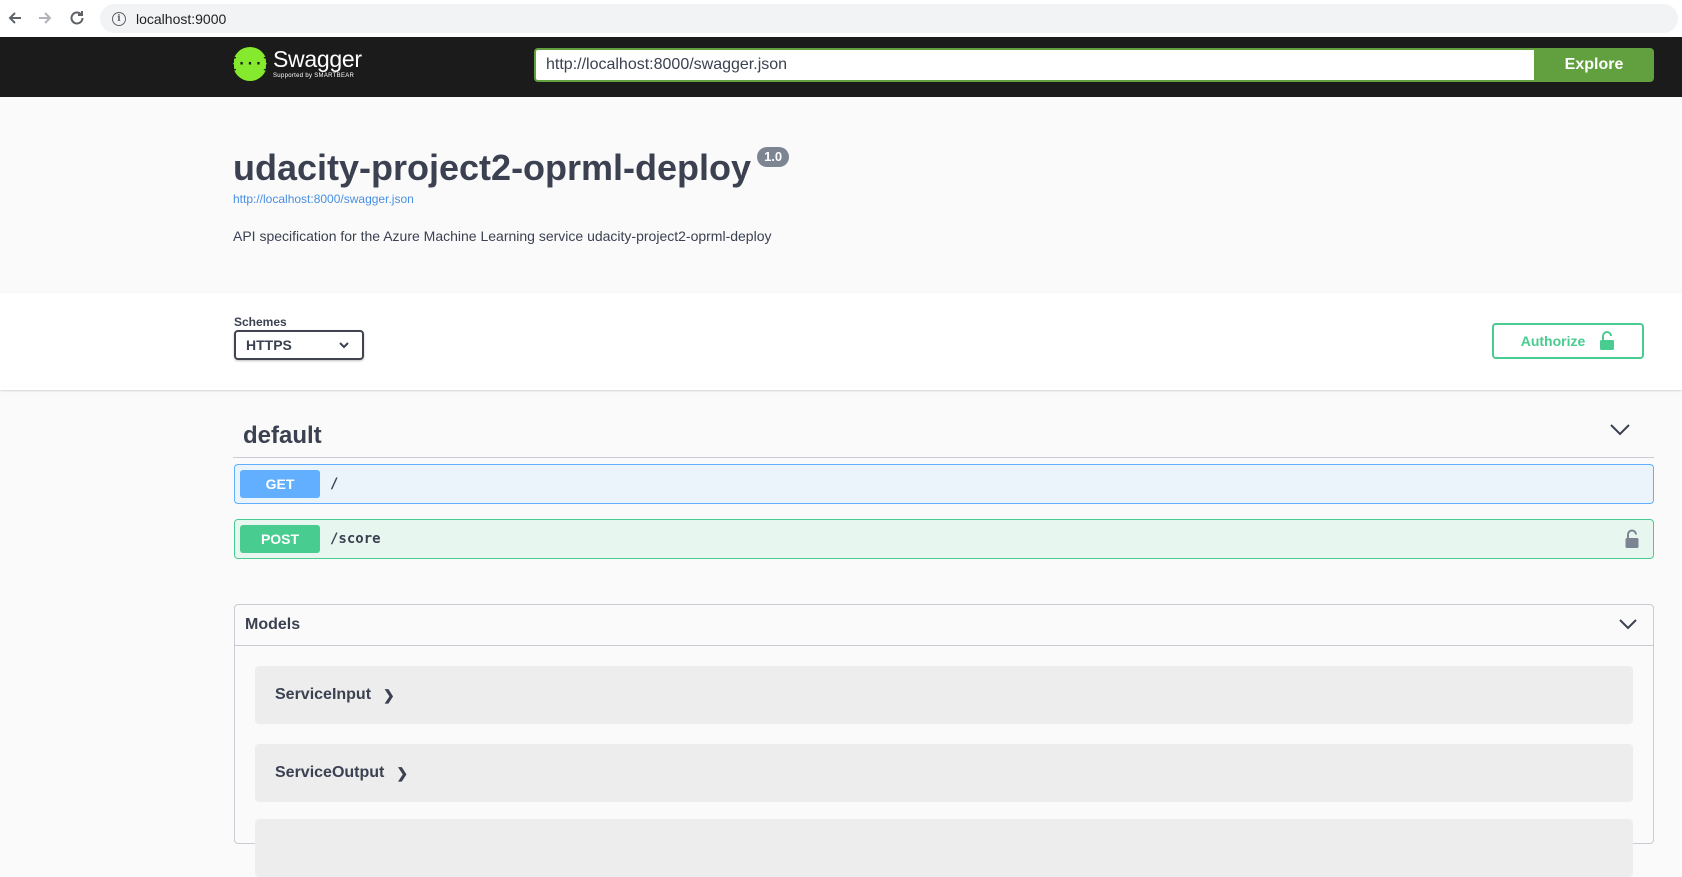 The height and width of the screenshot is (877, 1682). I want to click on spec-link: http://localhost:8000/swagger.json, so click(323, 199).